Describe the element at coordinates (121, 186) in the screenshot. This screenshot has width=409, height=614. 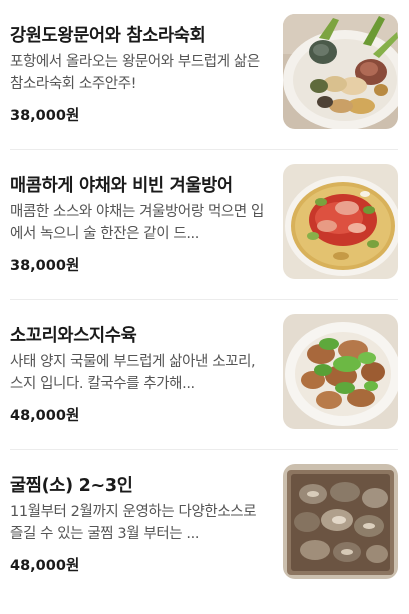
I see `menu-item-name: 매콤하게 야채와 비빈 겨울방어` at that location.